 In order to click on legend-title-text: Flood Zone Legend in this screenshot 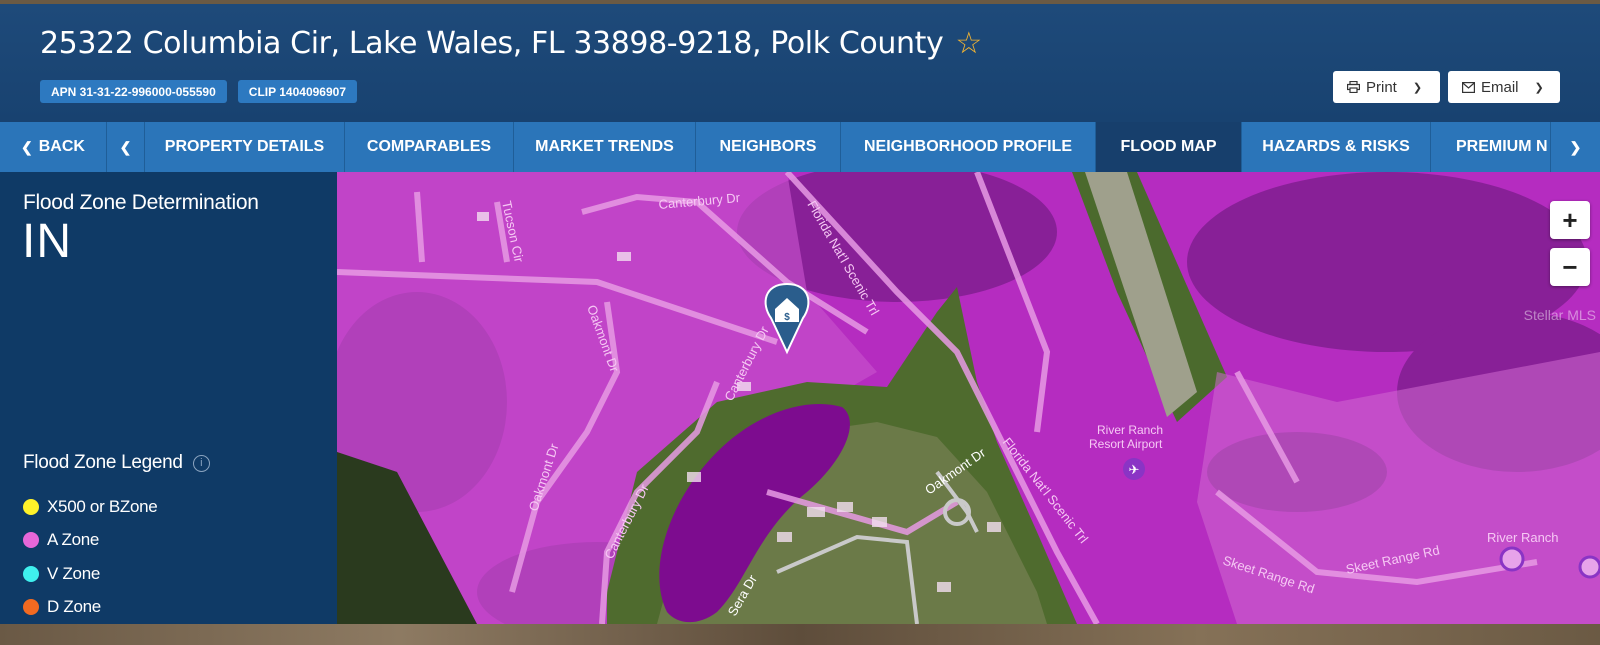, I will do `click(103, 462)`.